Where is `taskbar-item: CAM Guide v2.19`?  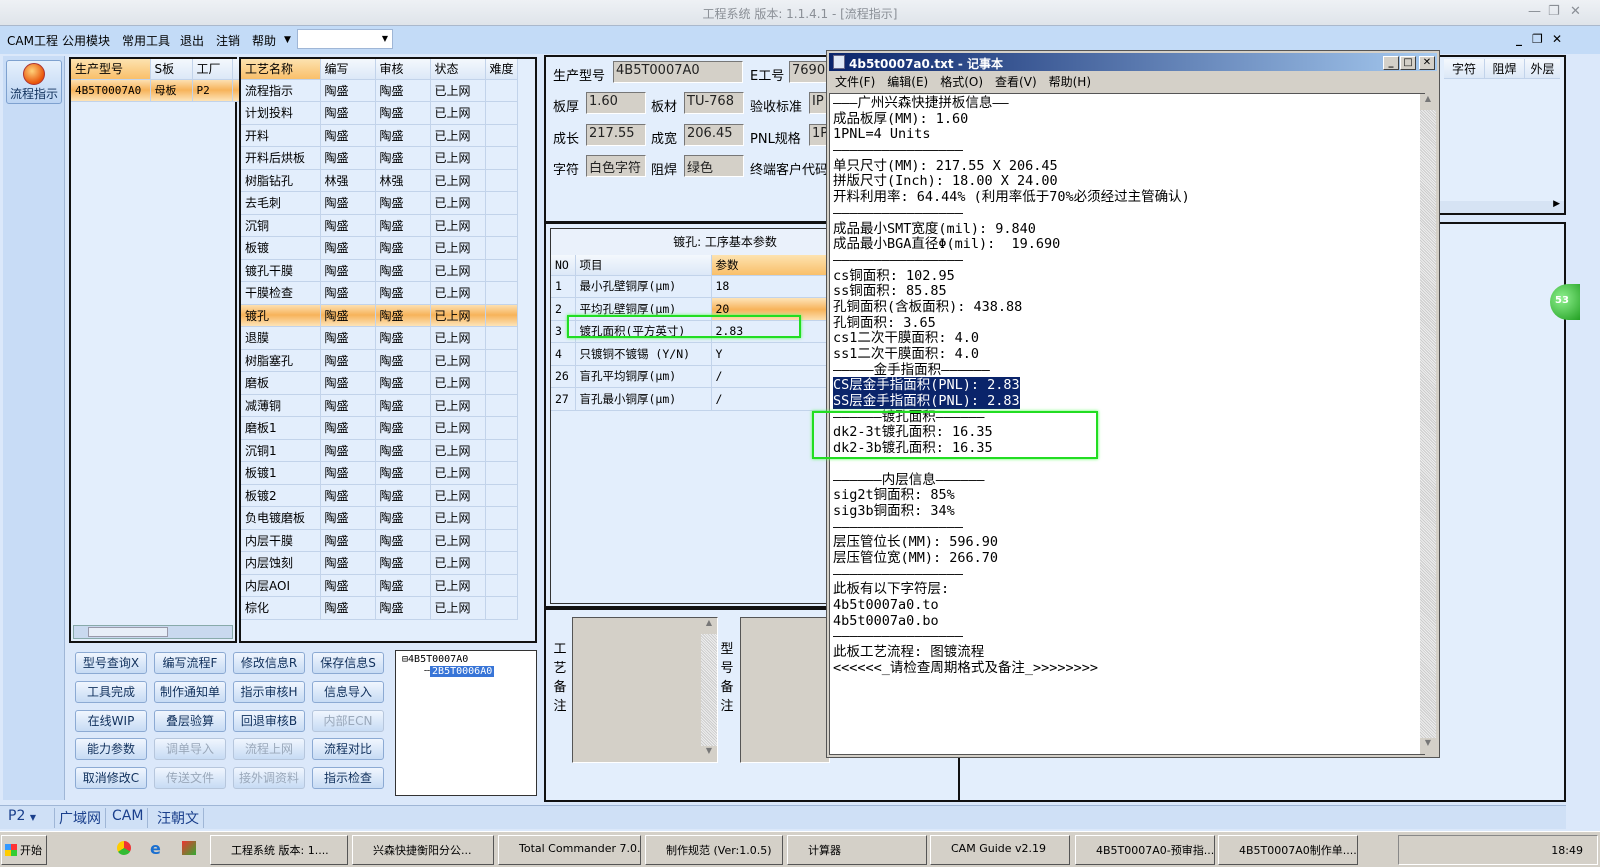
taskbar-item: CAM Guide v2.19 is located at coordinates (1000, 850).